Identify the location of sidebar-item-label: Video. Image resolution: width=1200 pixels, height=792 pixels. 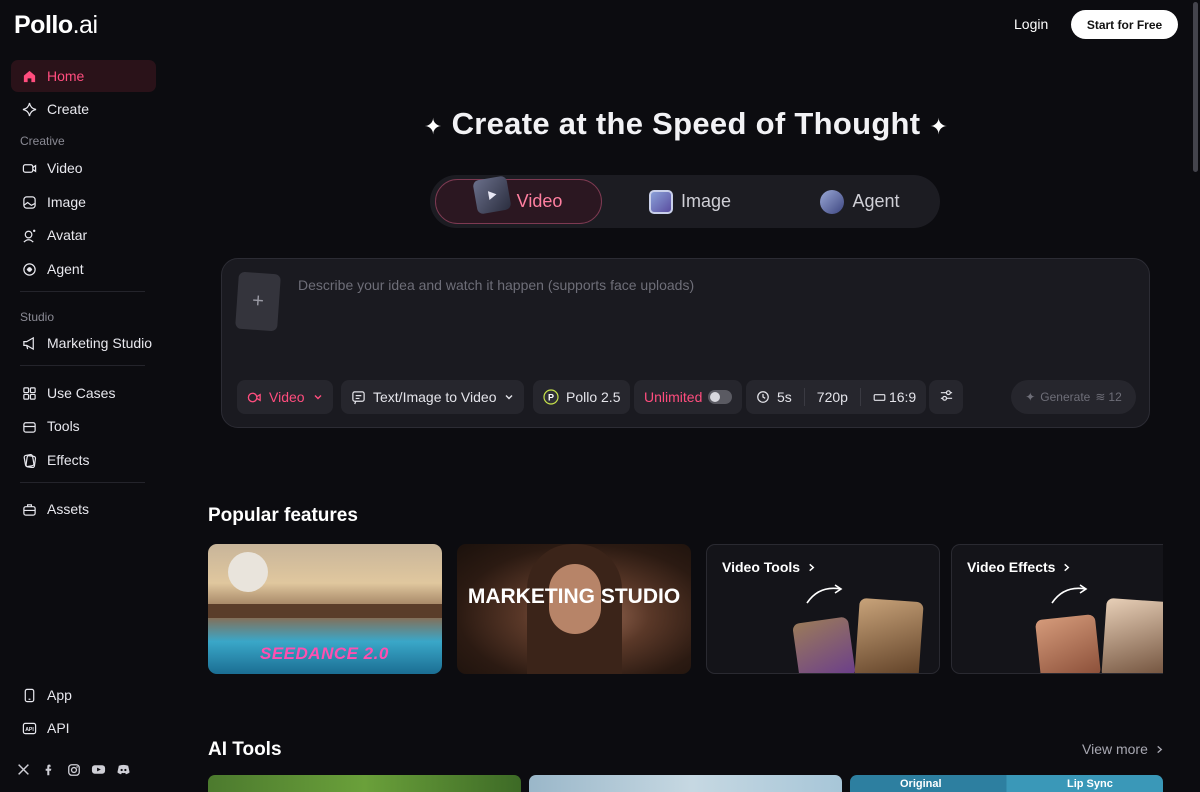
(65, 168).